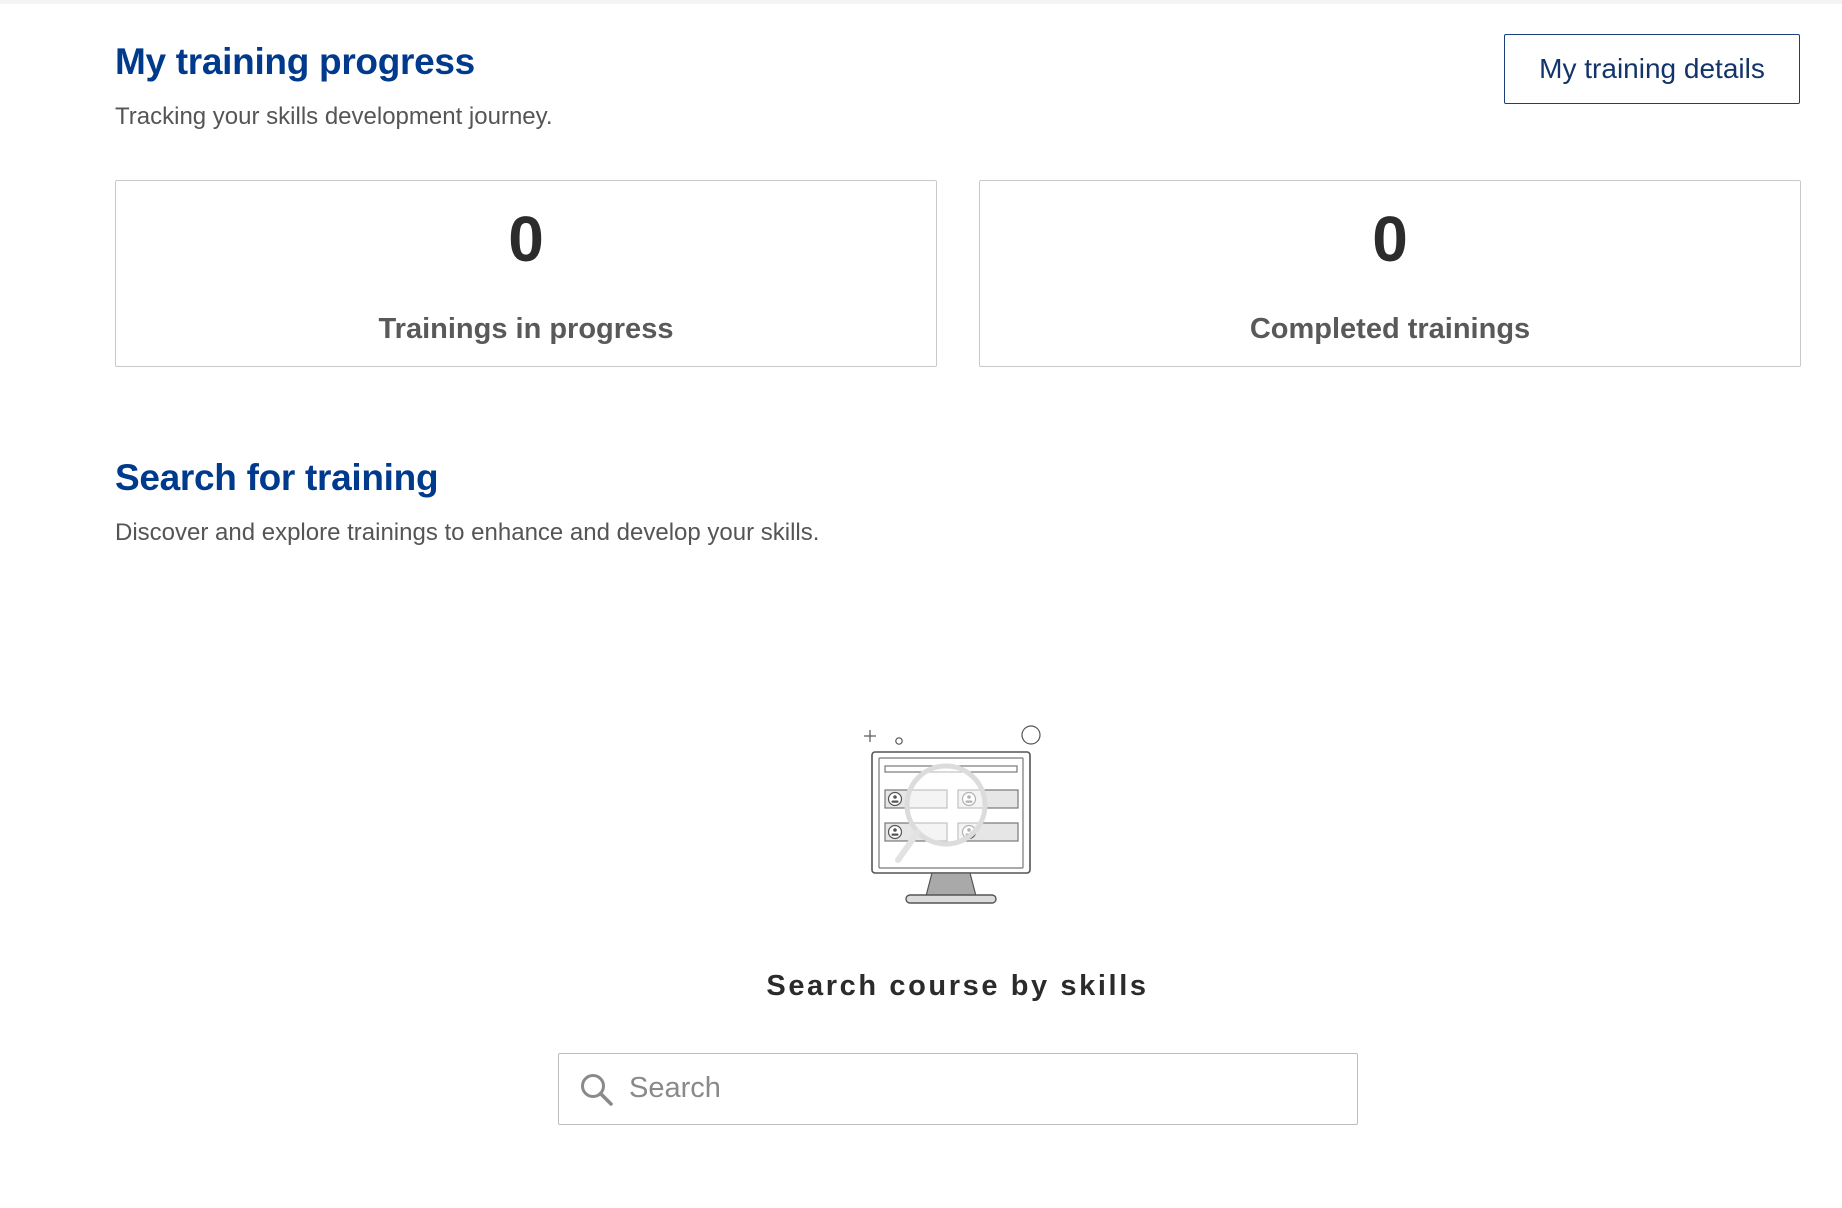  I want to click on my-training-details-button: My training details, so click(1652, 69).